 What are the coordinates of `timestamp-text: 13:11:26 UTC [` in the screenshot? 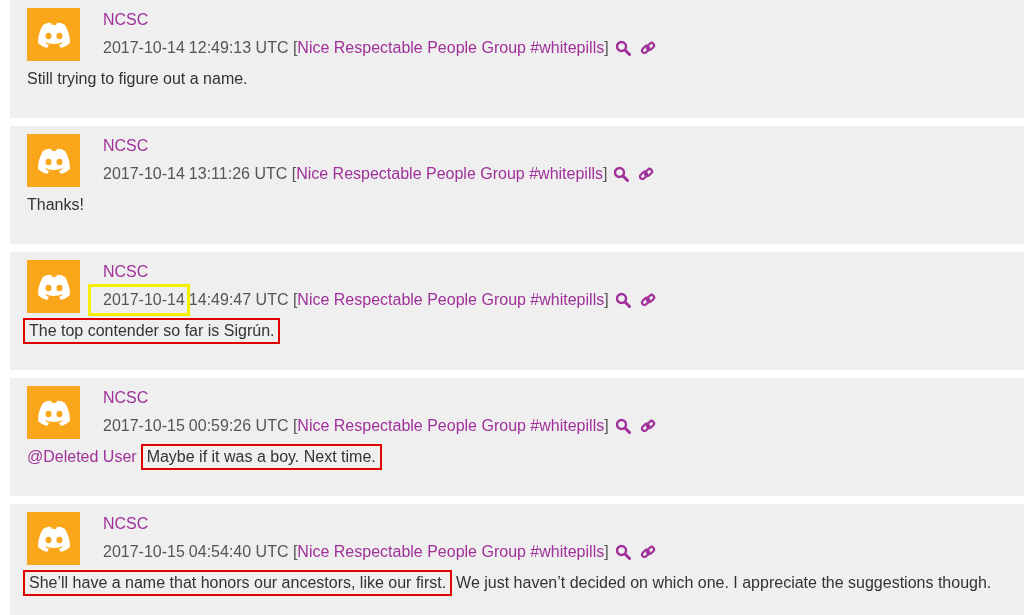 It's located at (242, 174).